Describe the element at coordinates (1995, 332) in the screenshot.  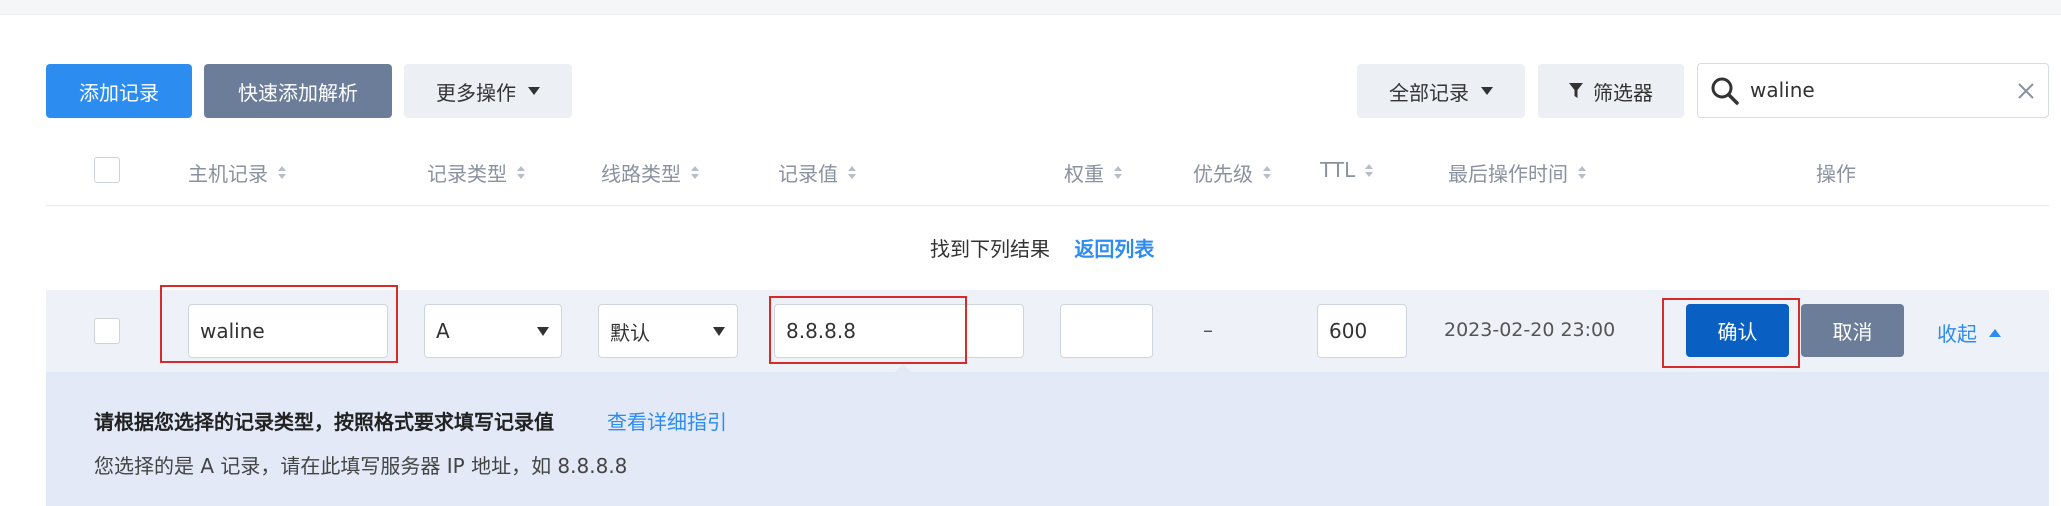
I see `caret-up-icon` at that location.